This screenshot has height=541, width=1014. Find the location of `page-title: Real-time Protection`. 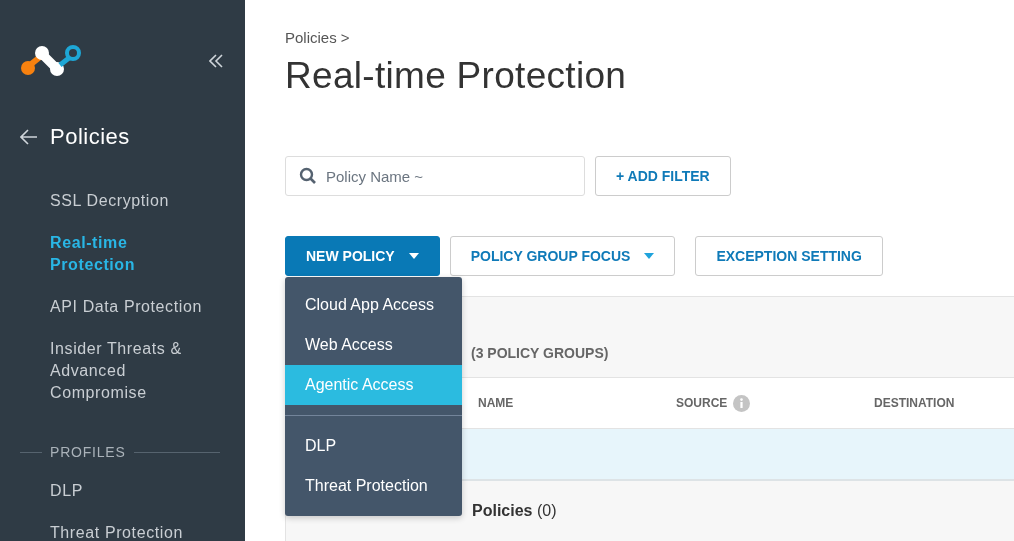

page-title: Real-time Protection is located at coordinates (456, 76).